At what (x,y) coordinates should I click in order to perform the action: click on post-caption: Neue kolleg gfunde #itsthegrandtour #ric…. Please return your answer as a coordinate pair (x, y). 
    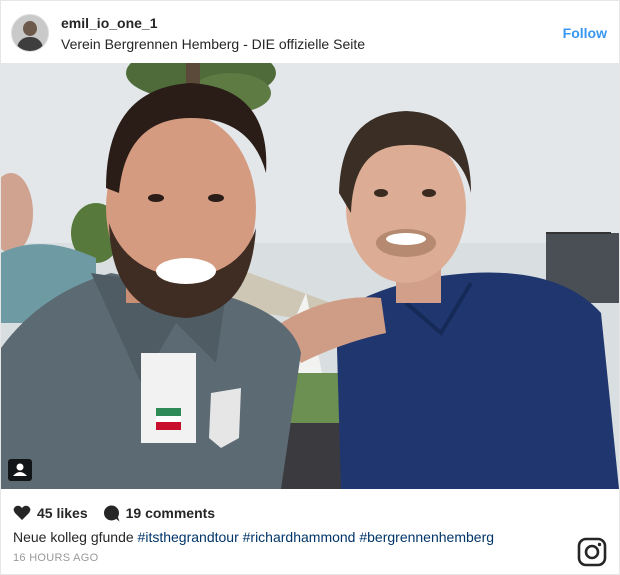
    Looking at the image, I should click on (253, 537).